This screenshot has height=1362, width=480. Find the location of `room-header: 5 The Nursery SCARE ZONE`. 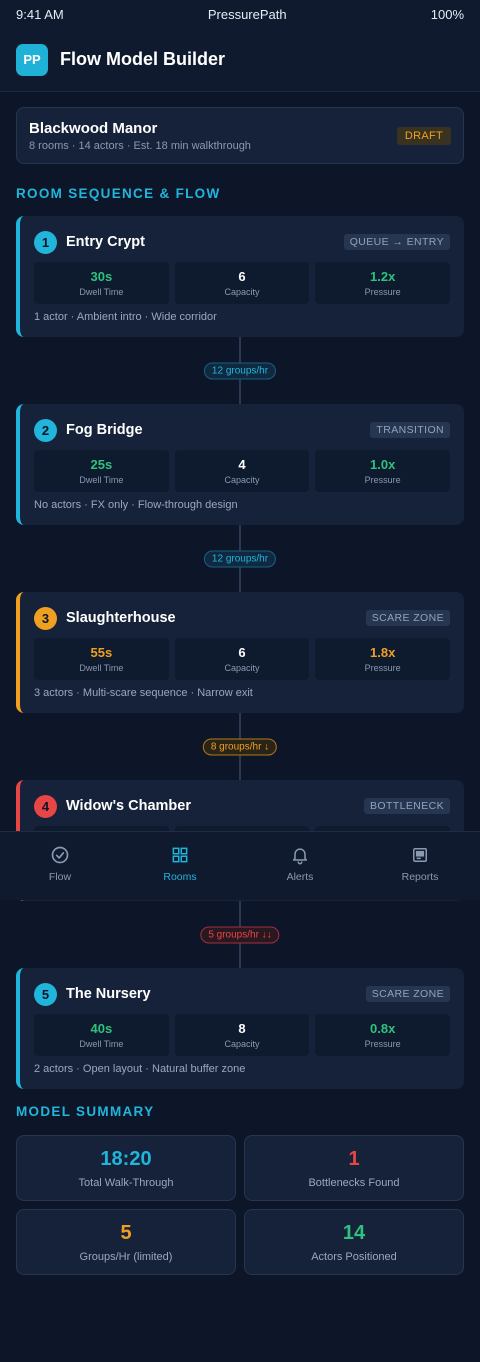

room-header: 5 The Nursery SCARE ZONE is located at coordinates (242, 994).